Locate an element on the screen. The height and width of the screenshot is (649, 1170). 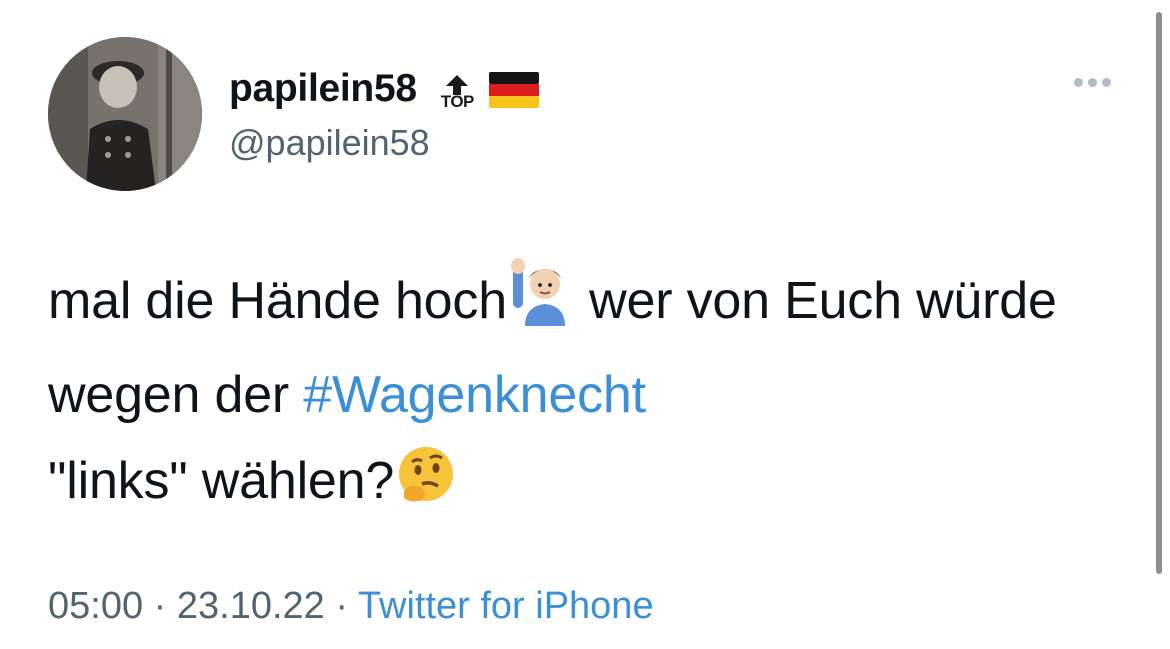
avatar is located at coordinates (125, 114).